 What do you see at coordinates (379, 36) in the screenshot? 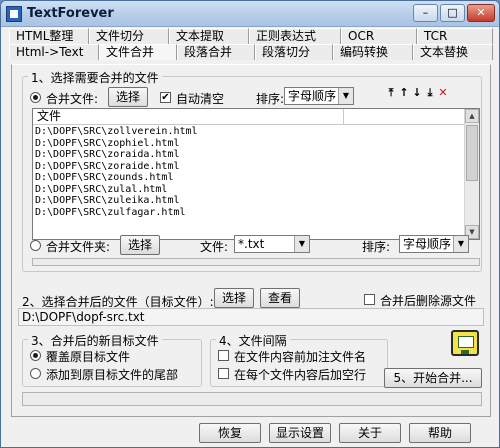
I see `tab-ocr: OCR` at bounding box center [379, 36].